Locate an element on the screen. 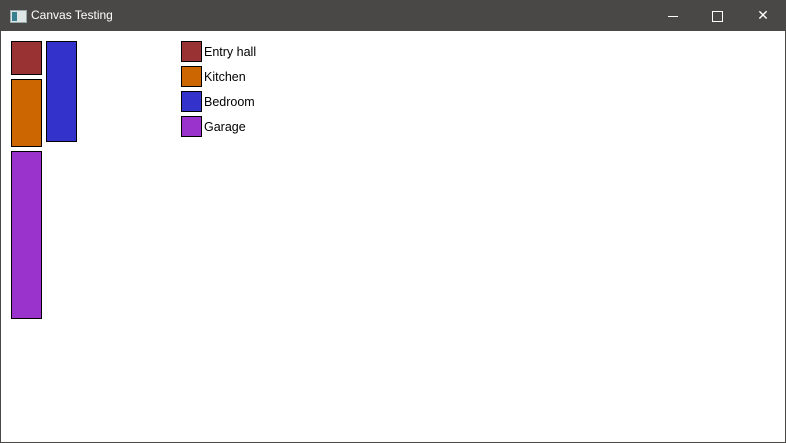 Image resolution: width=786 pixels, height=443 pixels. minimize-icon is located at coordinates (673, 16).